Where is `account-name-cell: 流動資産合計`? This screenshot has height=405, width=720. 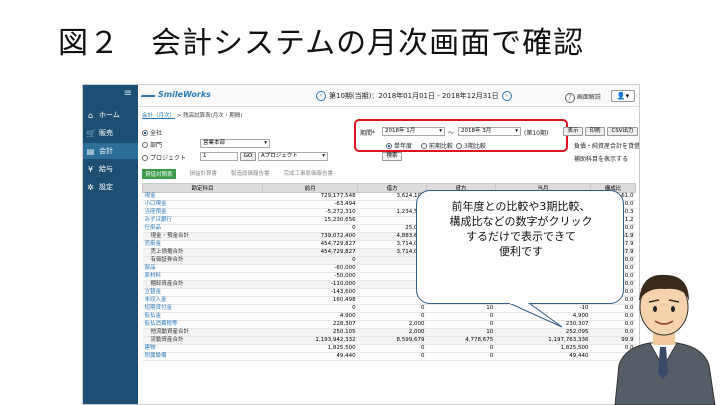 account-name-cell: 流動資産合計 is located at coordinates (202, 340).